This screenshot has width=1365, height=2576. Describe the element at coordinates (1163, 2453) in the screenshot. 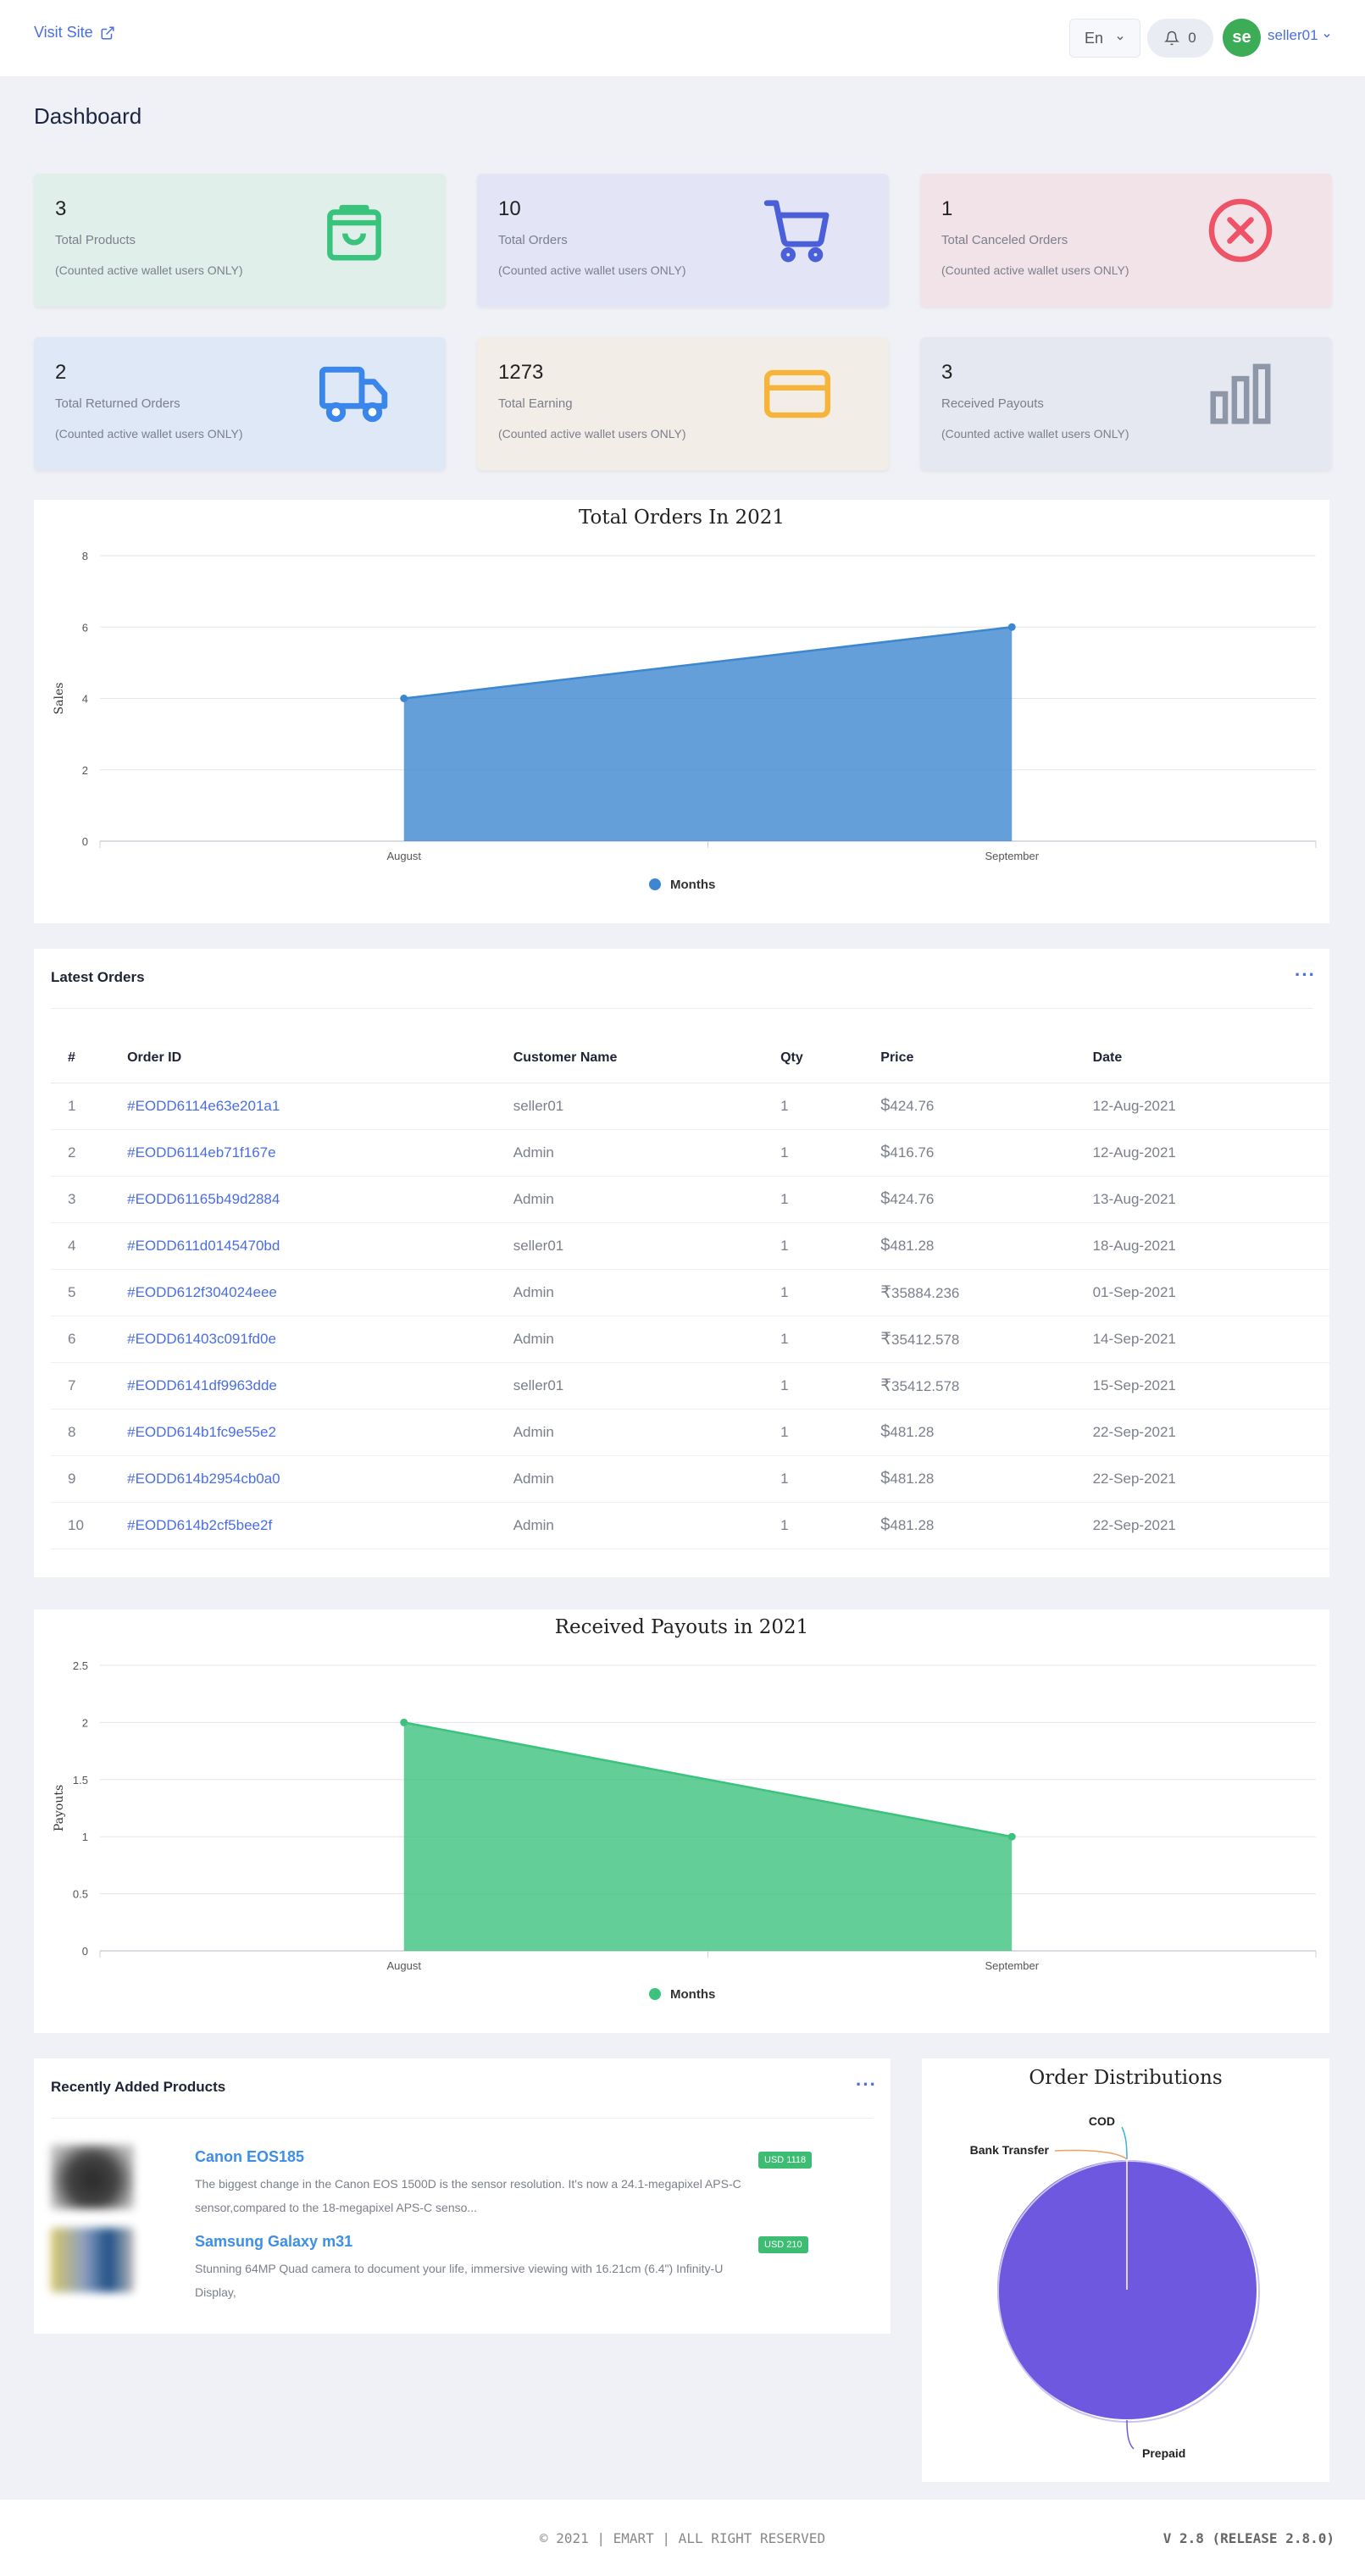

I see `pie-label: Prepaid` at that location.